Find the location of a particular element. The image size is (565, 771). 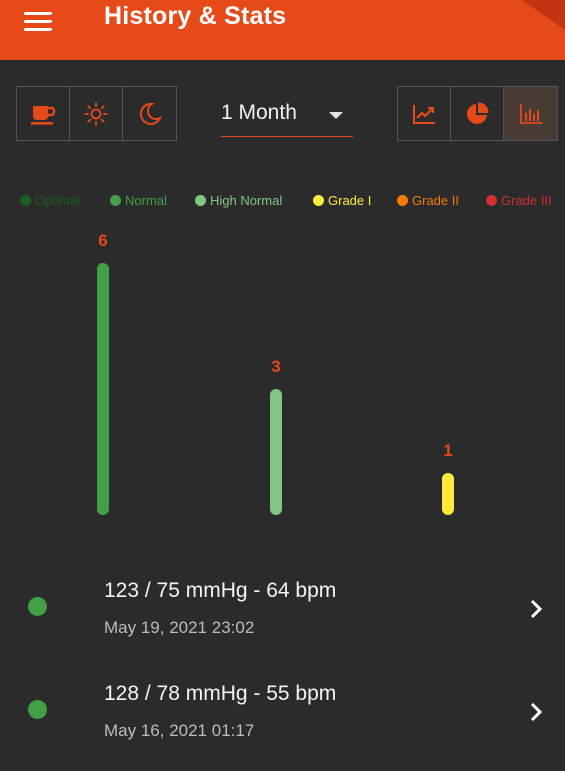

bar-normal is located at coordinates (103, 389).